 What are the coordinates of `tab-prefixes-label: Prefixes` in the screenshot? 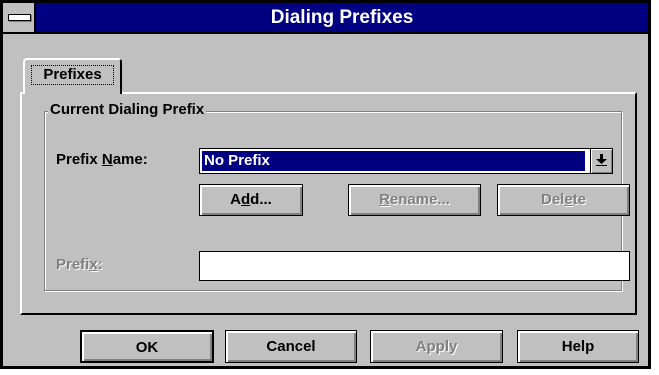 It's located at (72, 74).